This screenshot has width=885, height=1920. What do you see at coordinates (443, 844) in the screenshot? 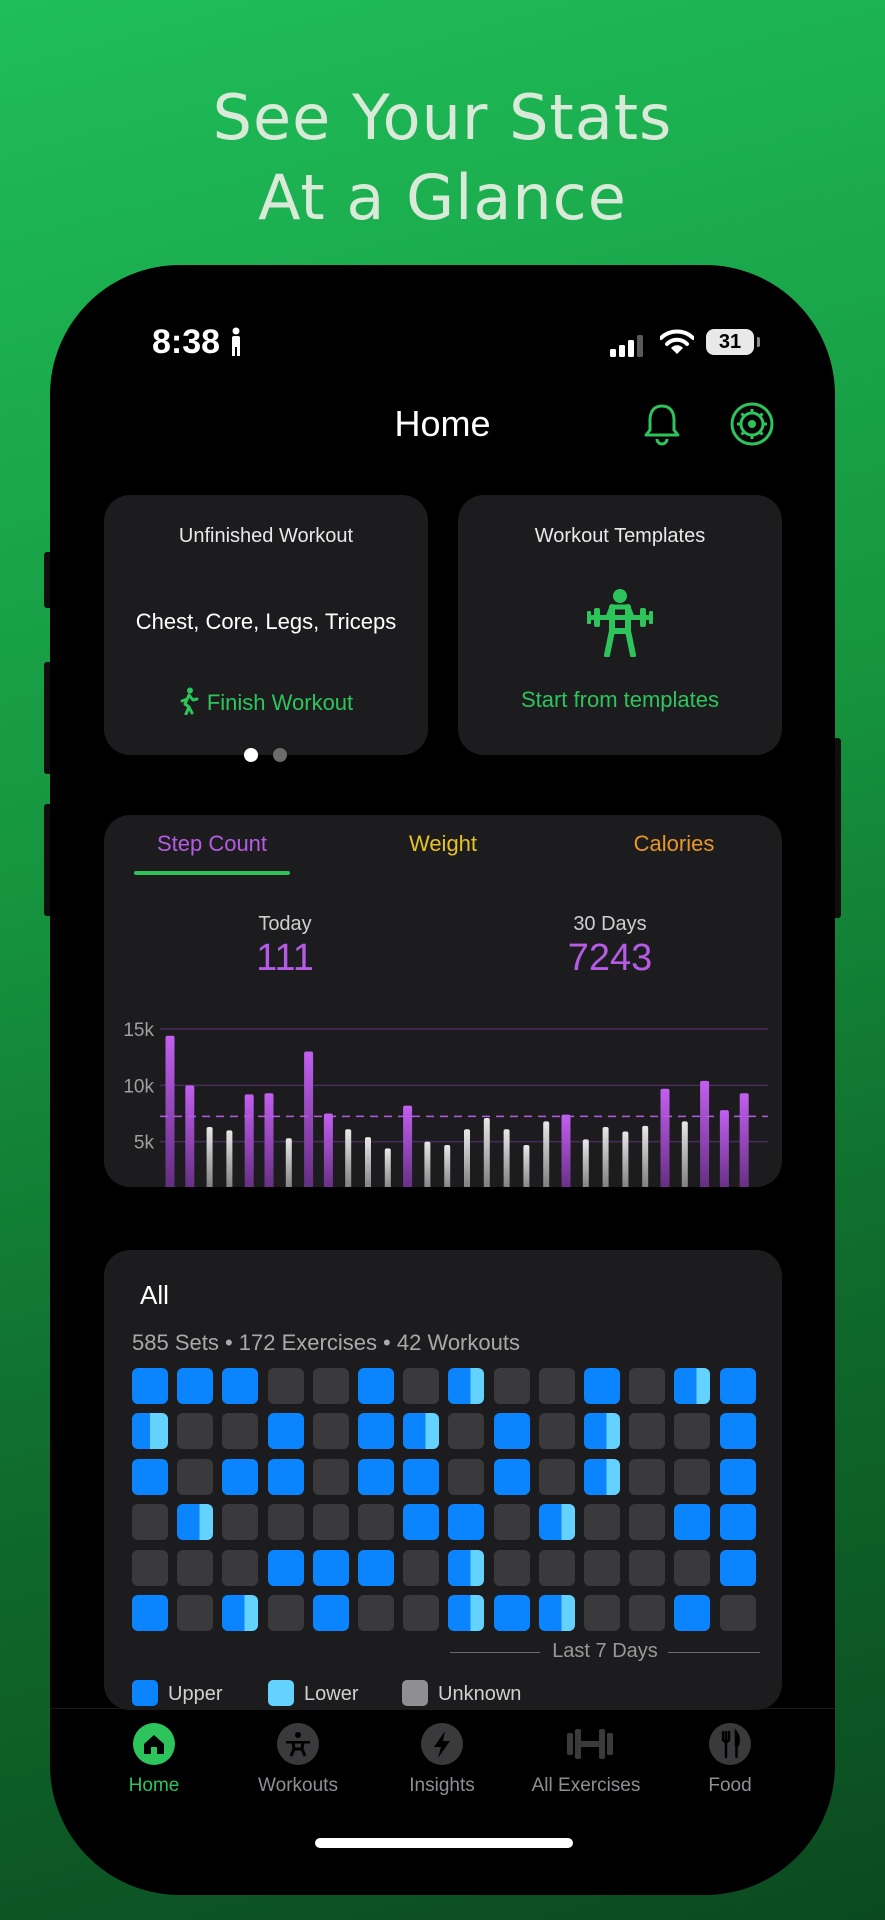
I see `tab-weight: Weight` at bounding box center [443, 844].